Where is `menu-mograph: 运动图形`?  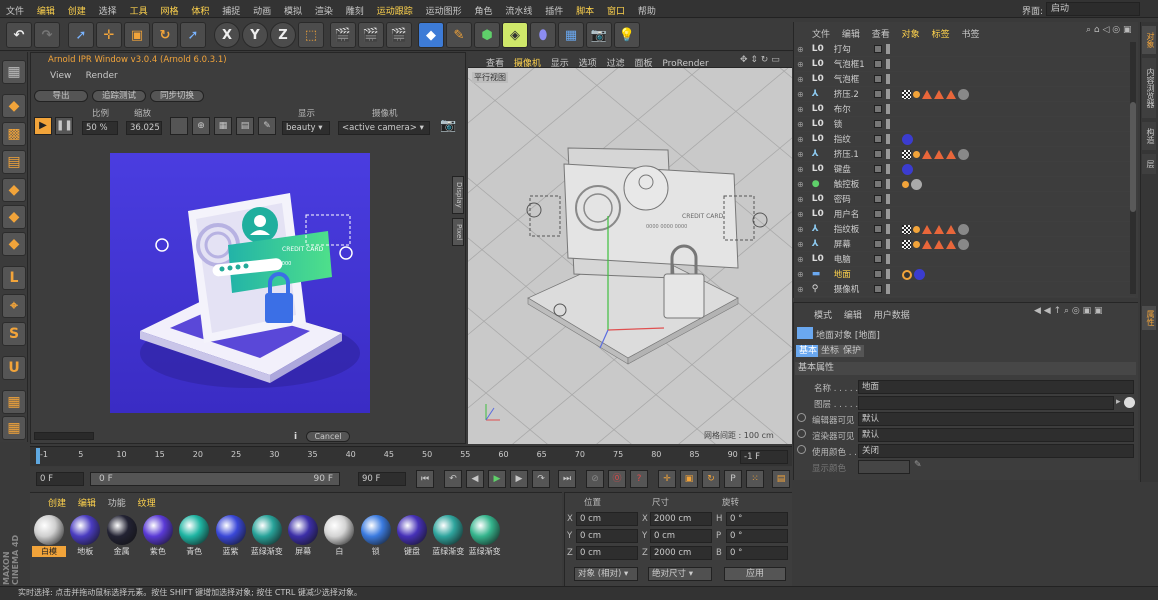
menu-mograph: 运动图形 is located at coordinates (444, 12).